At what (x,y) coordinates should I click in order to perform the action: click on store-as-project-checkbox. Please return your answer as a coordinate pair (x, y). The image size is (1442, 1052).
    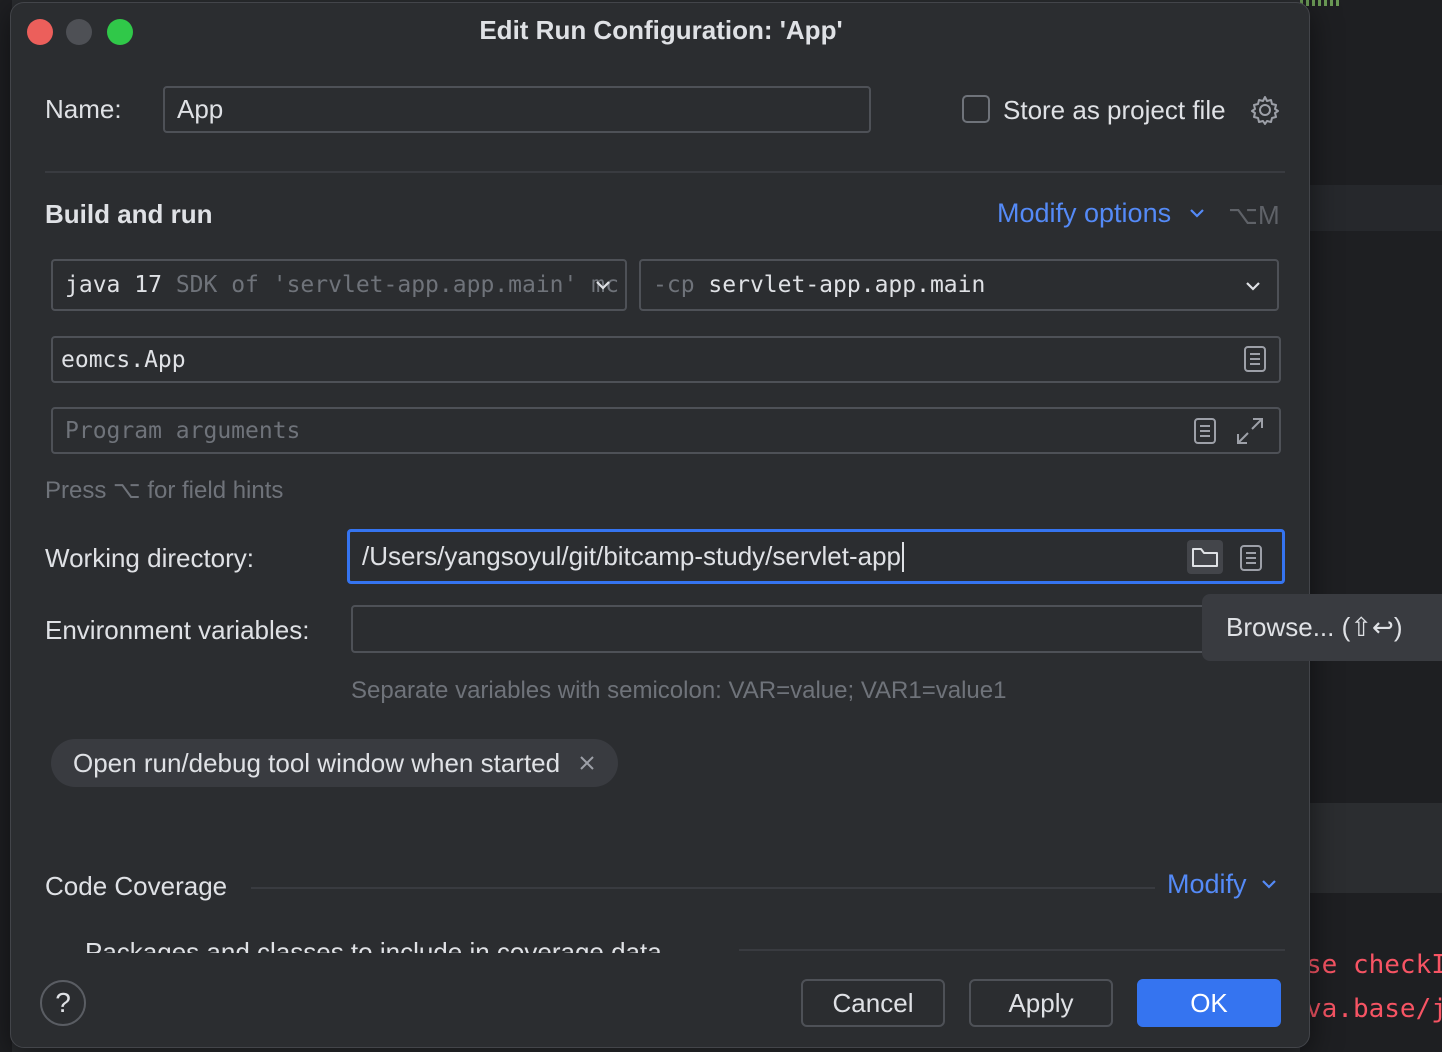
    Looking at the image, I should click on (976, 109).